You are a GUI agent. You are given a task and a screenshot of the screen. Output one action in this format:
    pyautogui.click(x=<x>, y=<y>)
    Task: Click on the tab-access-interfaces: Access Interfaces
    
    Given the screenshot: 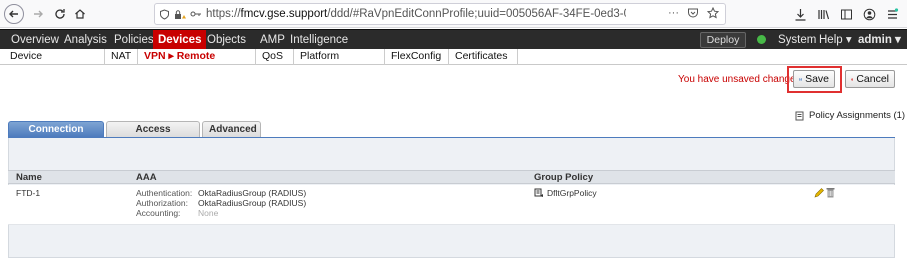 What is the action you would take?
    pyautogui.click(x=153, y=135)
    